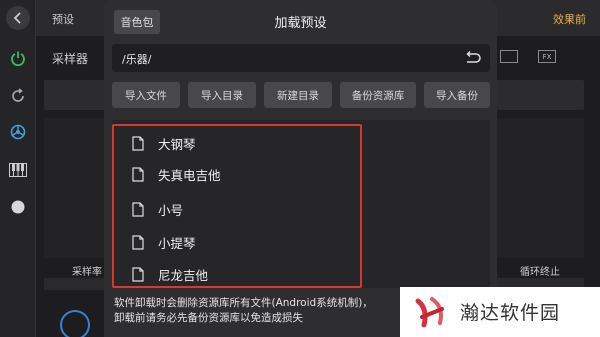 This screenshot has height=337, width=600. I want to click on file-name: 小提琴, so click(177, 243).